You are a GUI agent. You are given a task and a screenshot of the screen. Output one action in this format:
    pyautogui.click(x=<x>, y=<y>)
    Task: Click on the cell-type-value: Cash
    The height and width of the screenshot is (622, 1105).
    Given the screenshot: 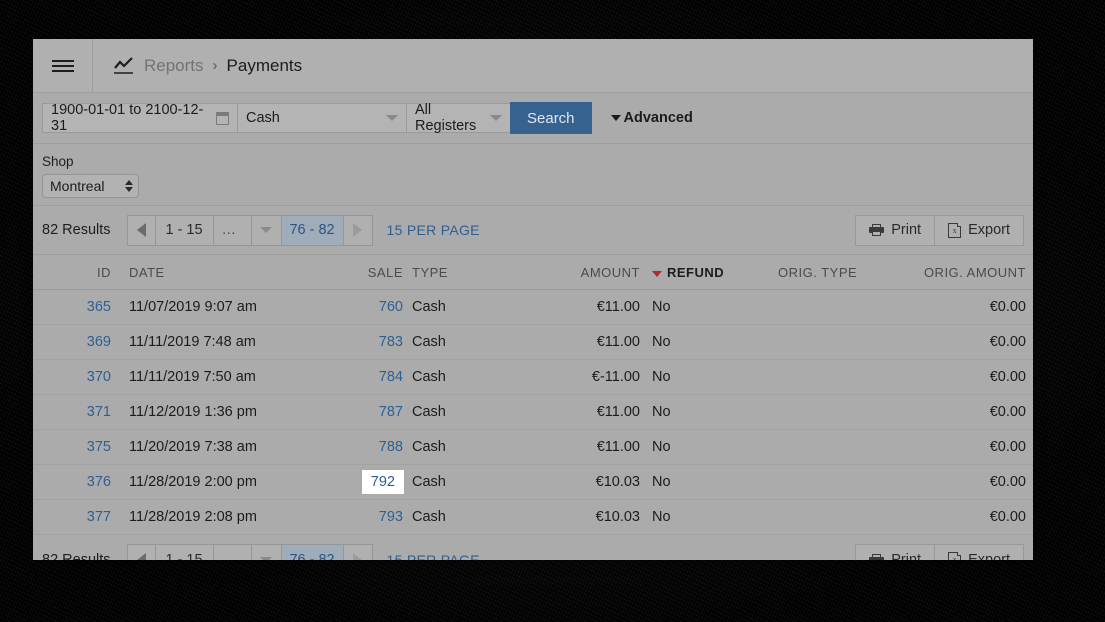 What is the action you would take?
    pyautogui.click(x=429, y=482)
    